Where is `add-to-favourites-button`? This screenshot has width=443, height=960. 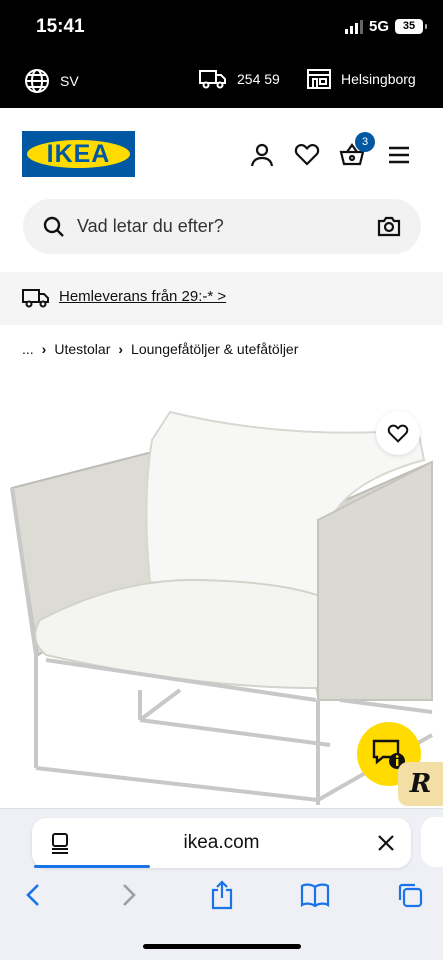 add-to-favourites-button is located at coordinates (398, 433).